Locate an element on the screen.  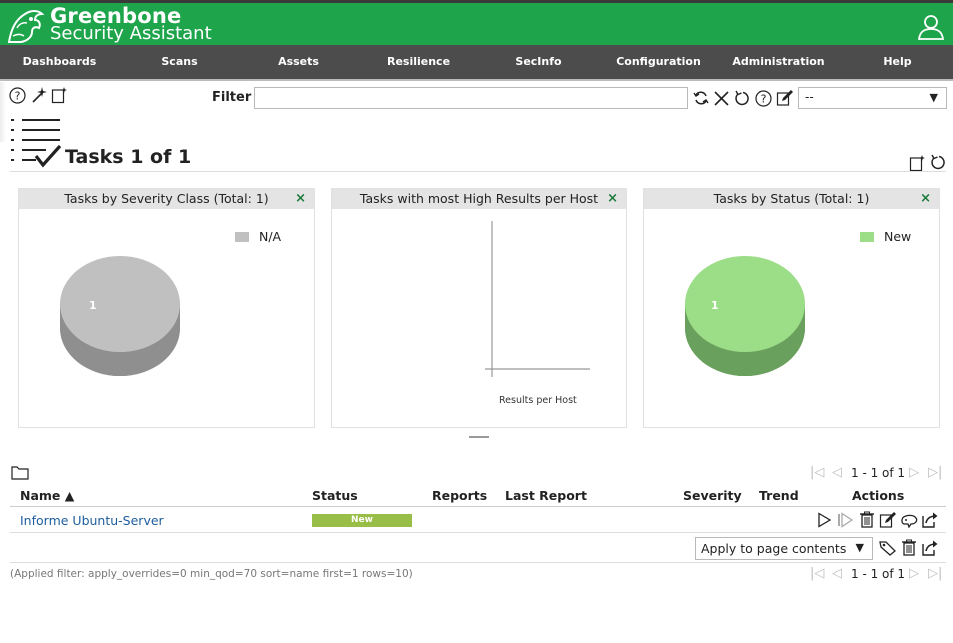
trash-icon is located at coordinates (867, 519).